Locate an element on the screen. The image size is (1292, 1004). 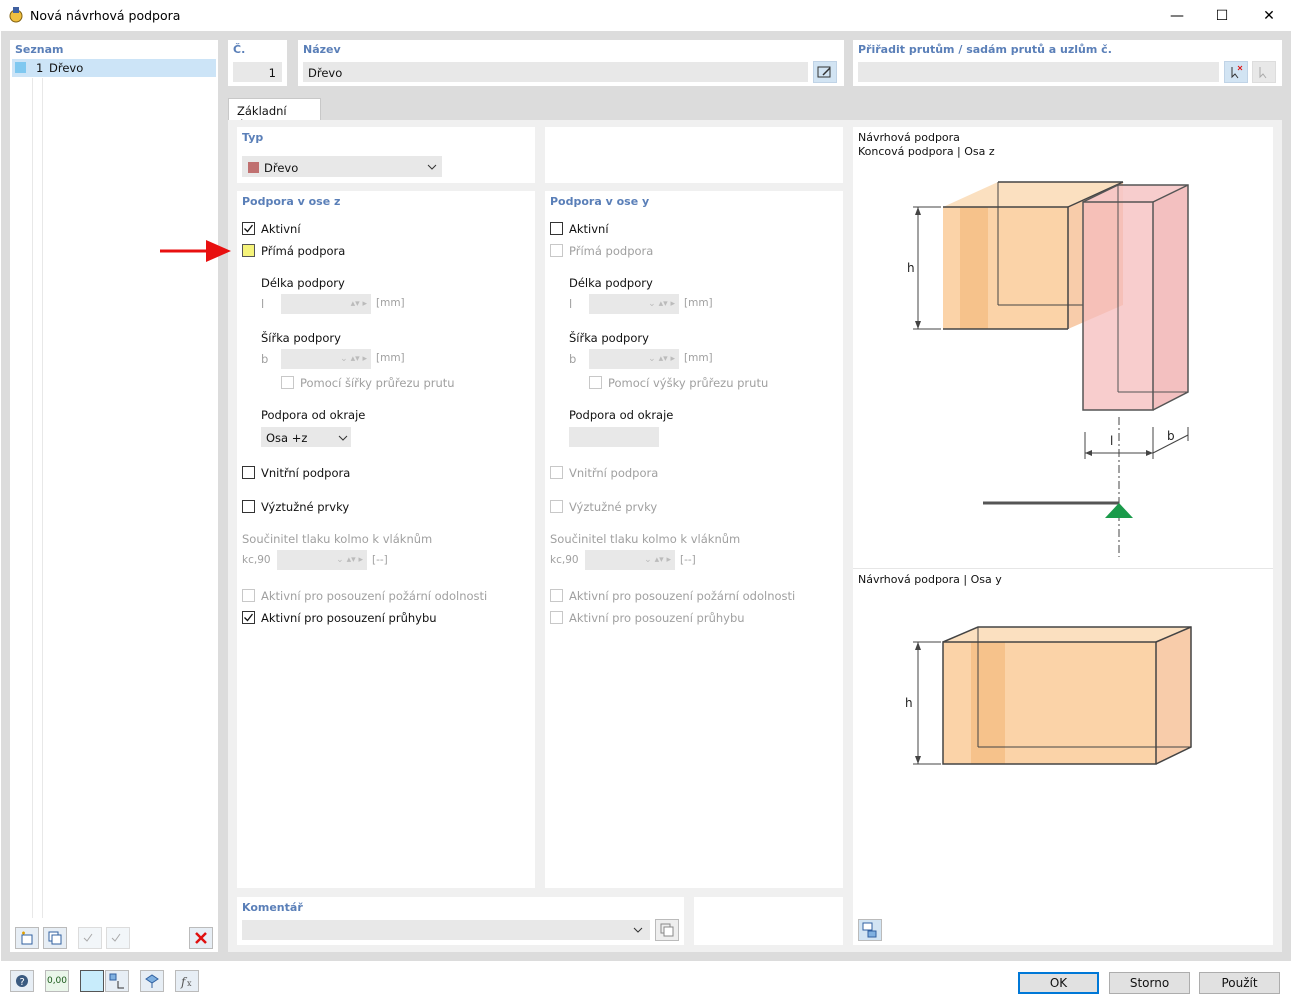
deflection-y-label: Aktivní pro posouzení průhybu is located at coordinates (657, 618).